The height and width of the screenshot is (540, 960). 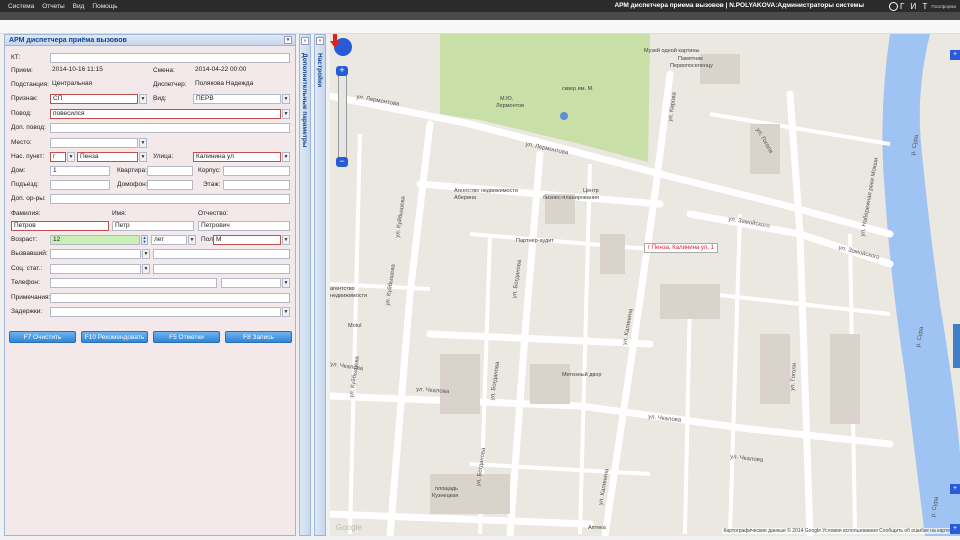 I want to click on age-spinner: ▲ ▼, so click(x=144, y=240).